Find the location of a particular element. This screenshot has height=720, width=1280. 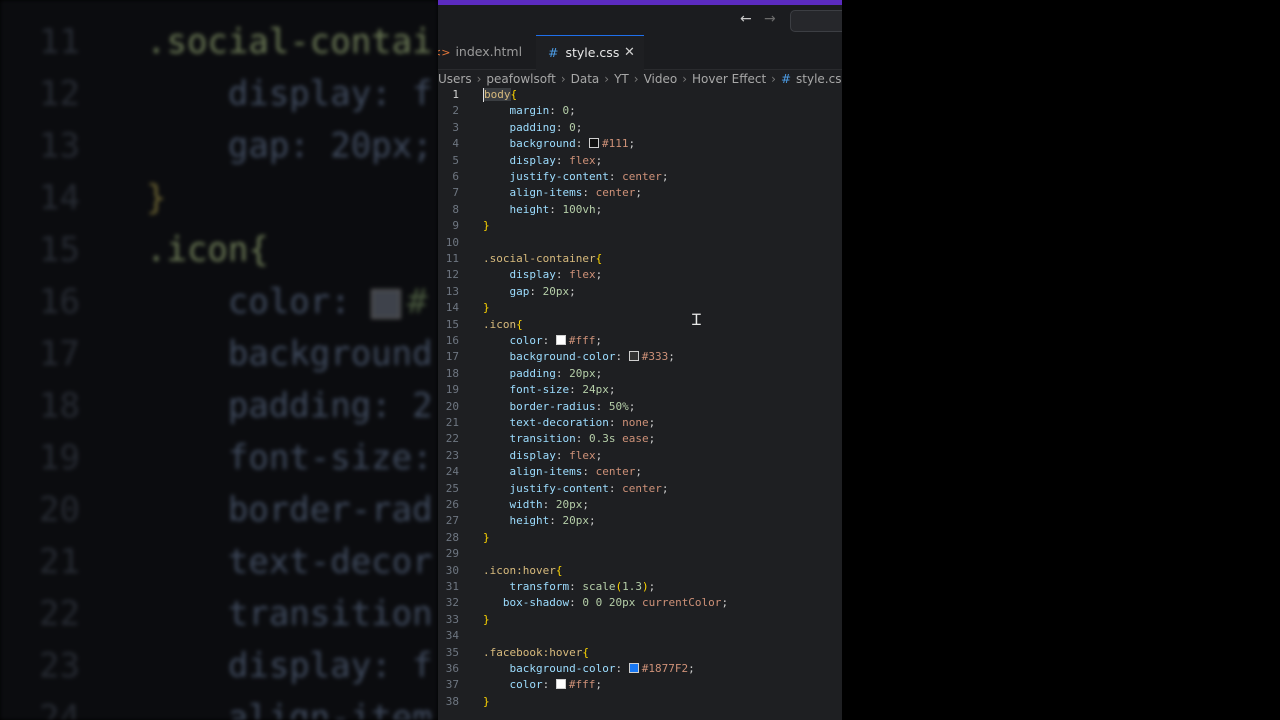

code-line: 21 text-decoration: none; is located at coordinates (640, 423).